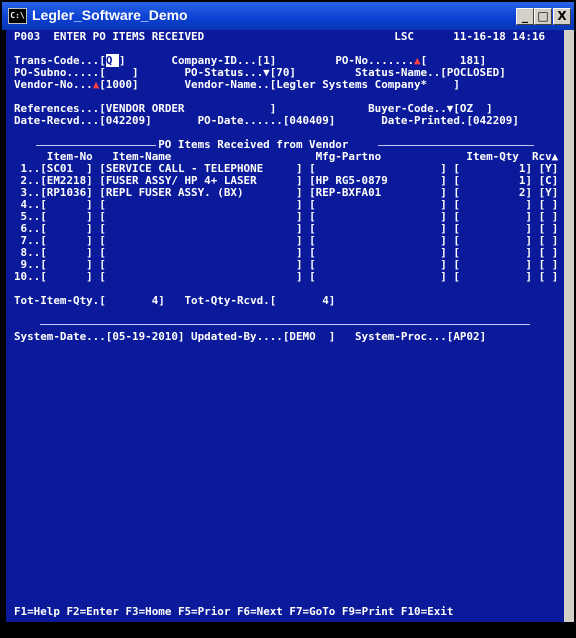 This screenshot has height=638, width=576. What do you see at coordinates (466, 336) in the screenshot?
I see `system-proc-value: [AP02]` at bounding box center [466, 336].